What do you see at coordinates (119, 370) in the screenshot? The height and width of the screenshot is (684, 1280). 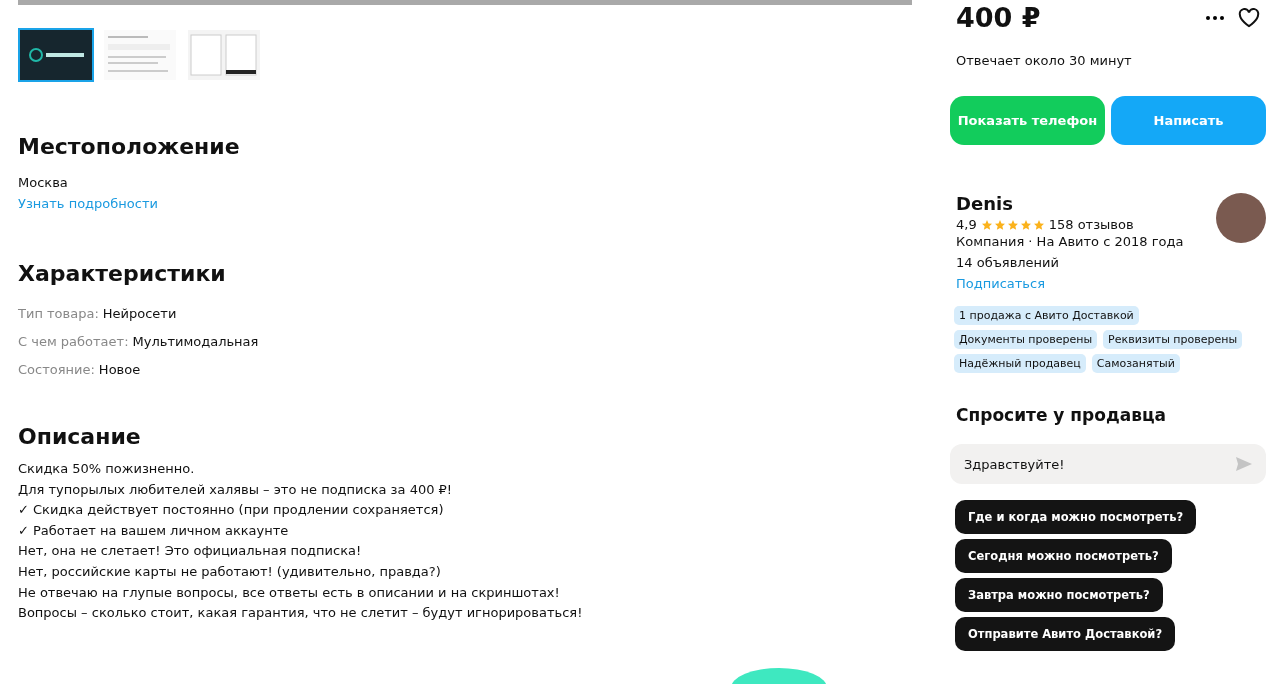 I see `spec-value: Новое` at bounding box center [119, 370].